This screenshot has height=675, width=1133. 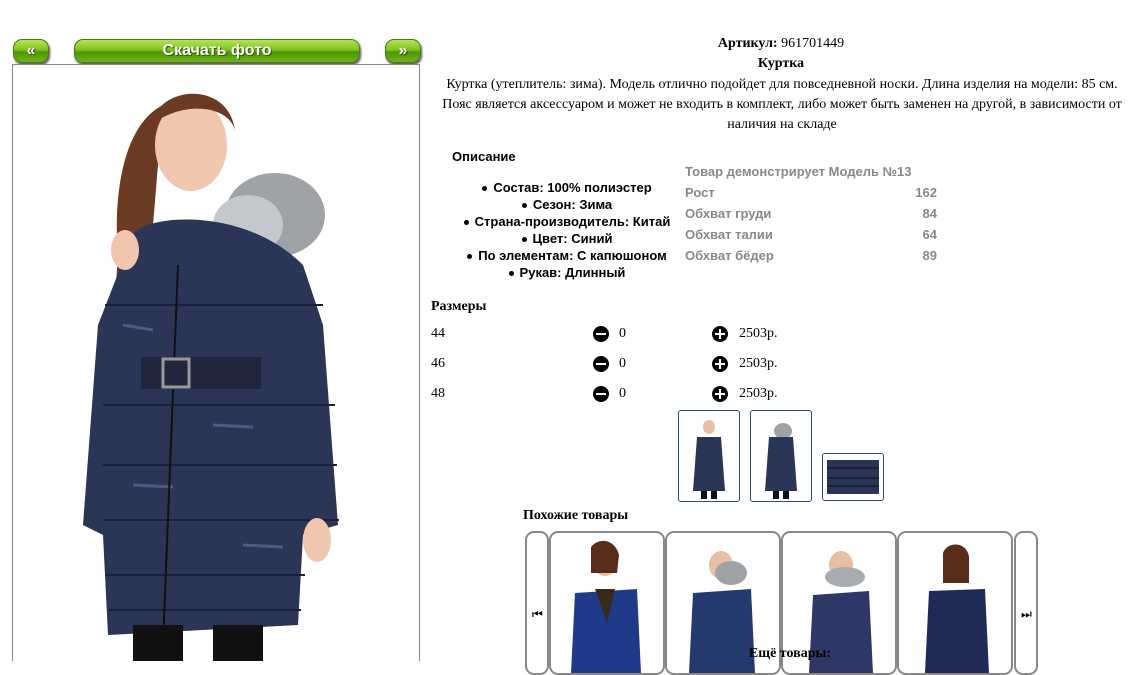 What do you see at coordinates (811, 216) in the screenshot?
I see `model-row: Обхват груди 84` at bounding box center [811, 216].